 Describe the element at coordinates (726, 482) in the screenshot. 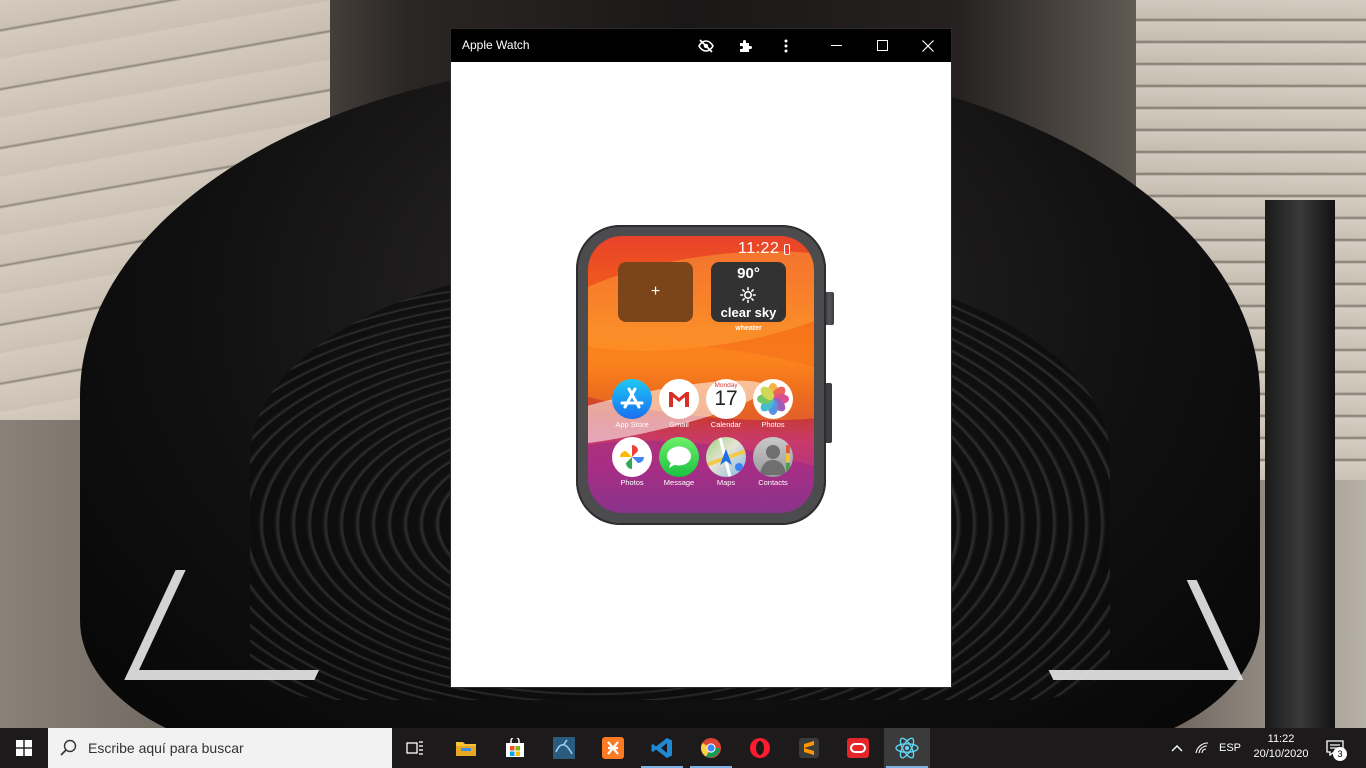

I see `app-label: Maps` at that location.